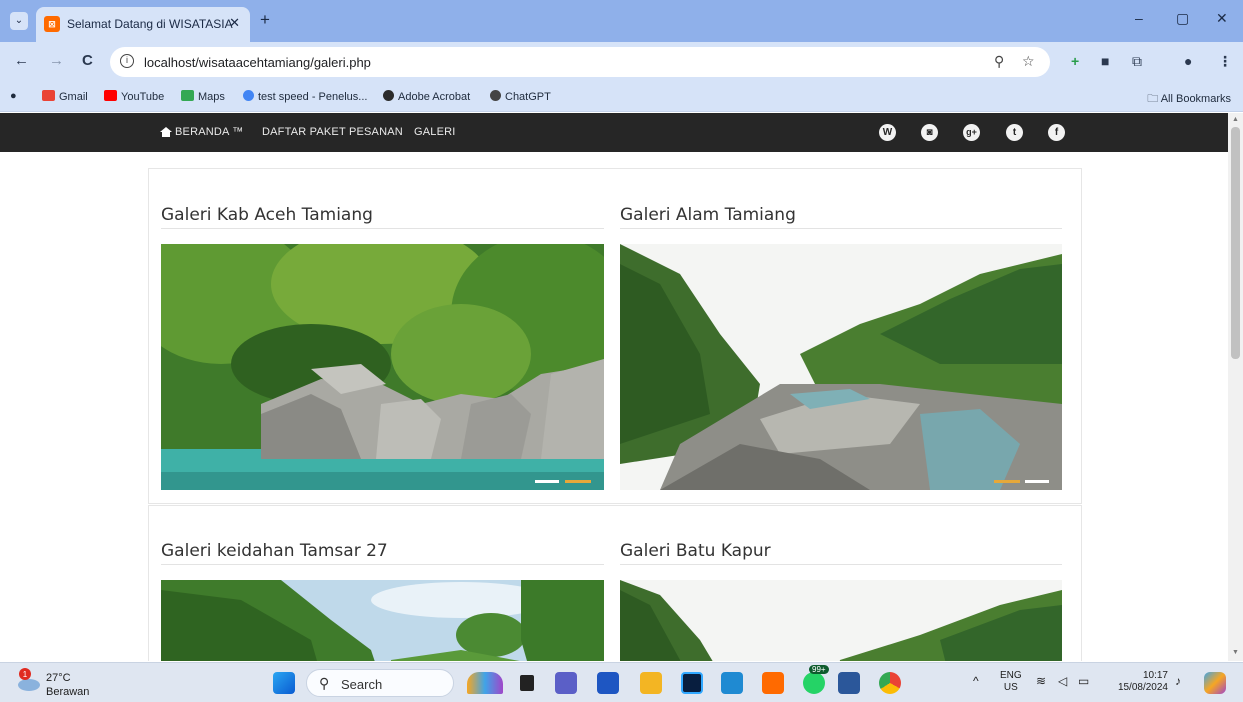 This screenshot has height=702, width=1243. I want to click on google-icon, so click(248, 95).